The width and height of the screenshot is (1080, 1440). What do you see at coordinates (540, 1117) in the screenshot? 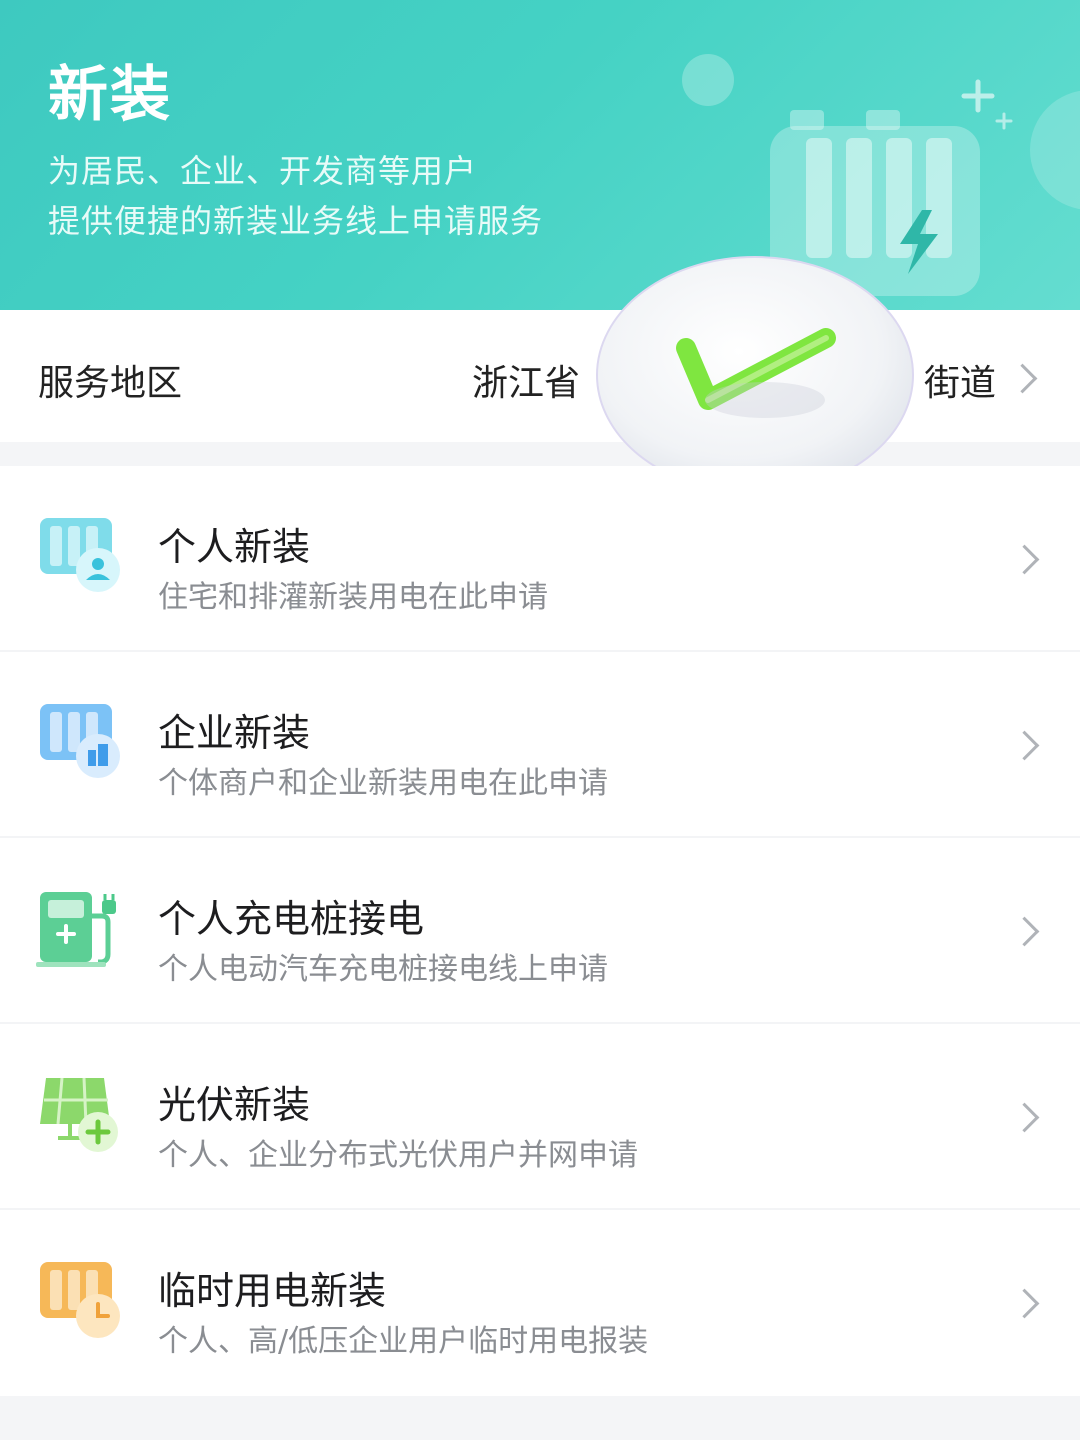
I see `service-item-solar-install: 光伏新装 个人、企业分布式光伏用户并网申请` at bounding box center [540, 1117].